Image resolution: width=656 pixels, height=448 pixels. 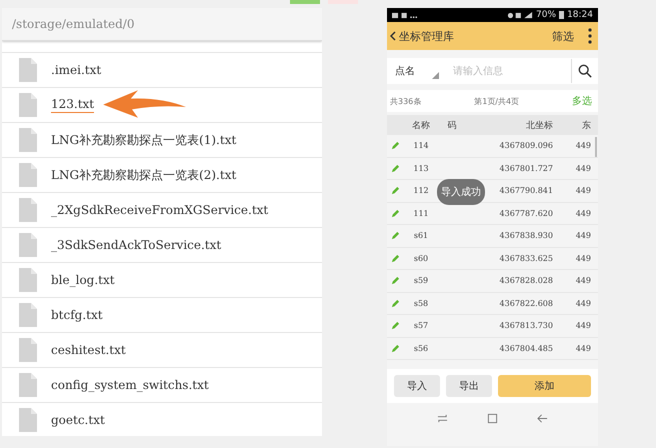 I want to click on home-icon, so click(x=492, y=418).